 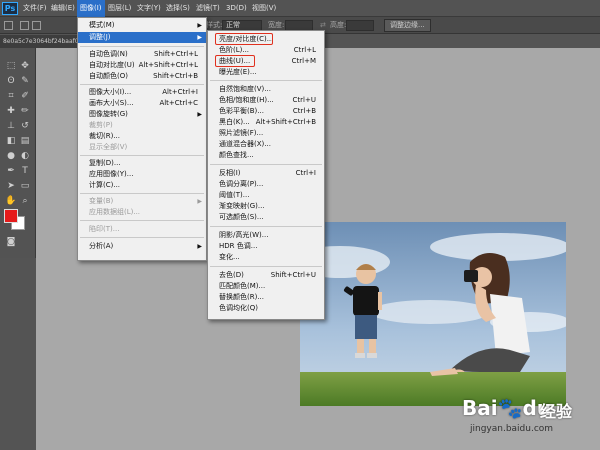 What do you see at coordinates (142, 37) in the screenshot?
I see `menu-item-adjustments: 调整(J) ▶` at bounding box center [142, 37].